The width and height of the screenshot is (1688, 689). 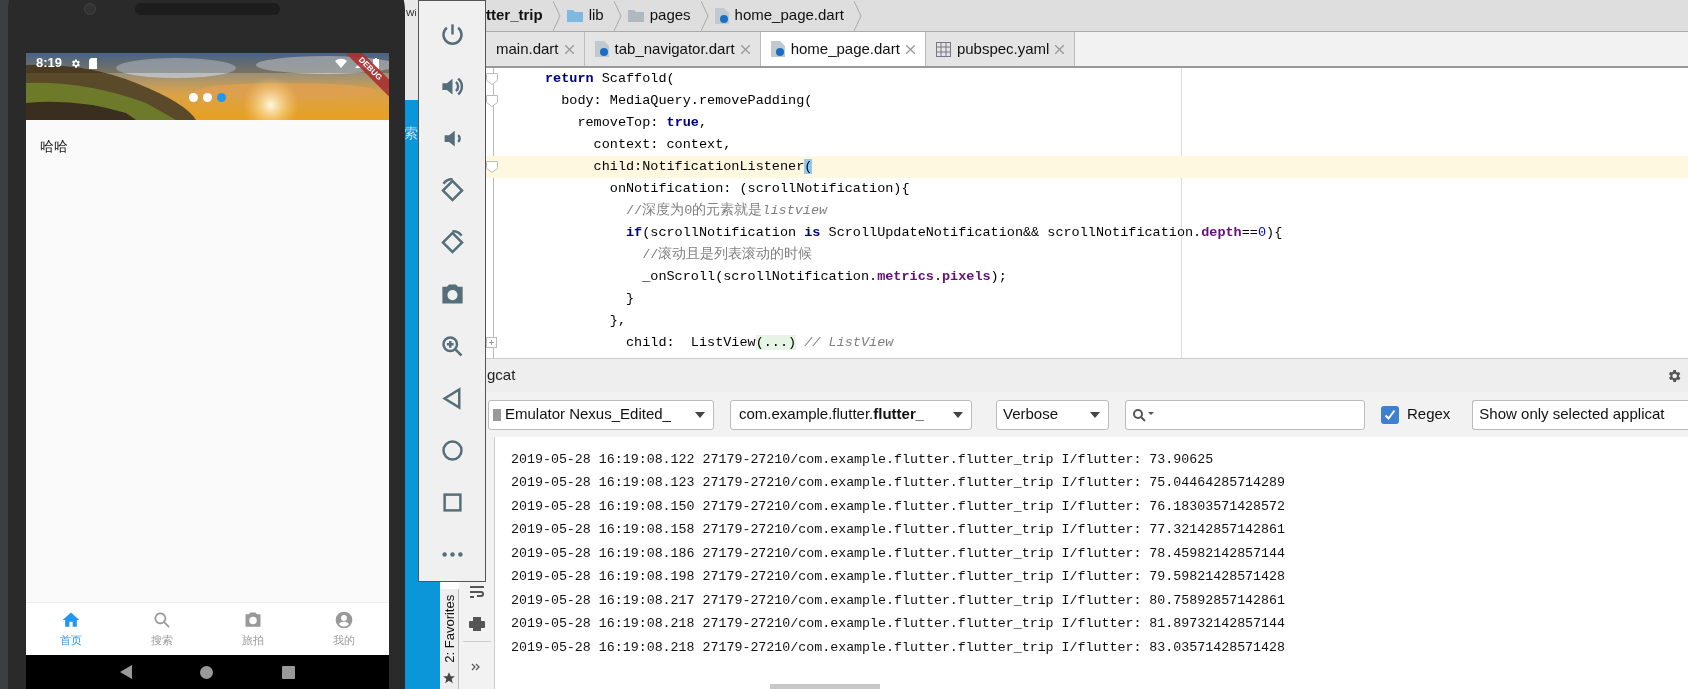 I want to click on person-icon, so click(x=343, y=619).